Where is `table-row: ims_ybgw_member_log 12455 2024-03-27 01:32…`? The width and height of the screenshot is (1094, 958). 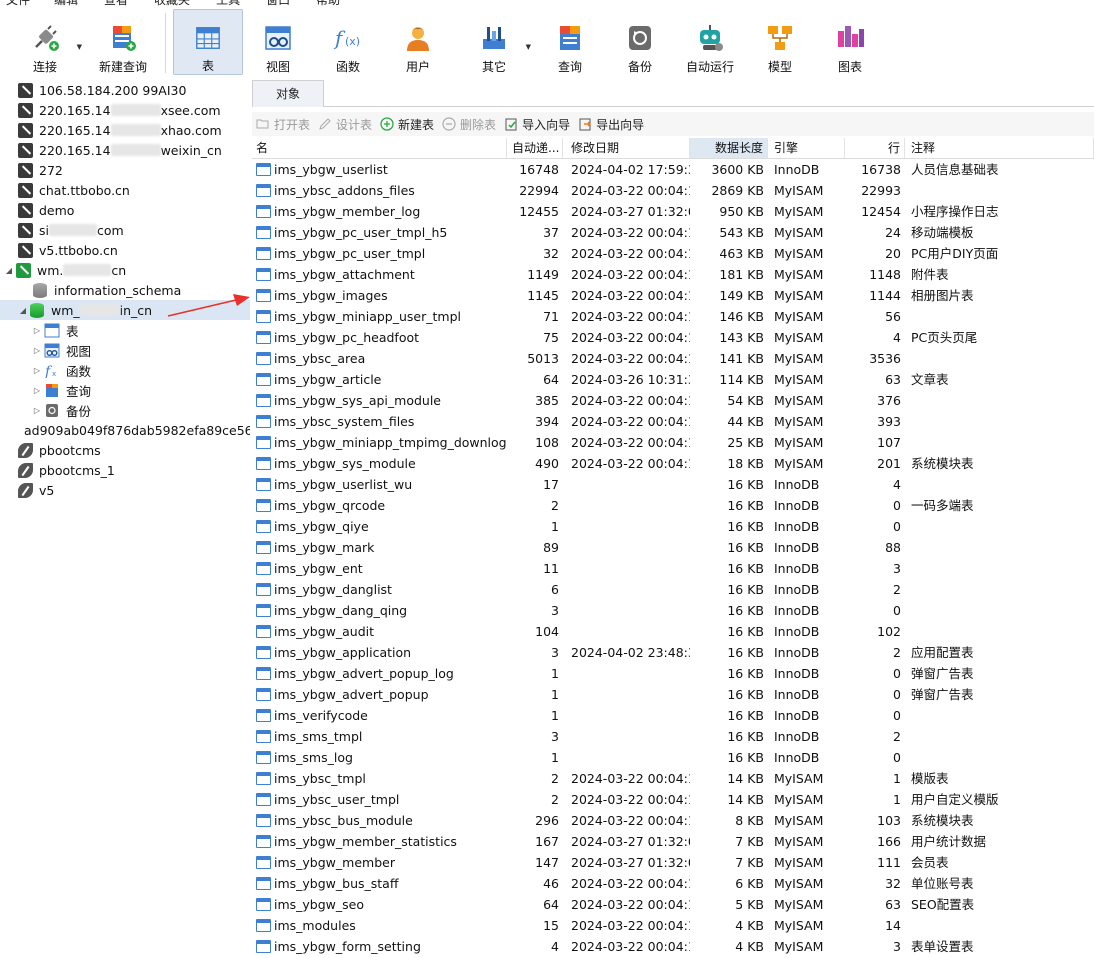
table-row: ims_ybgw_member_log 12455 2024-03-27 01:32… is located at coordinates (673, 211).